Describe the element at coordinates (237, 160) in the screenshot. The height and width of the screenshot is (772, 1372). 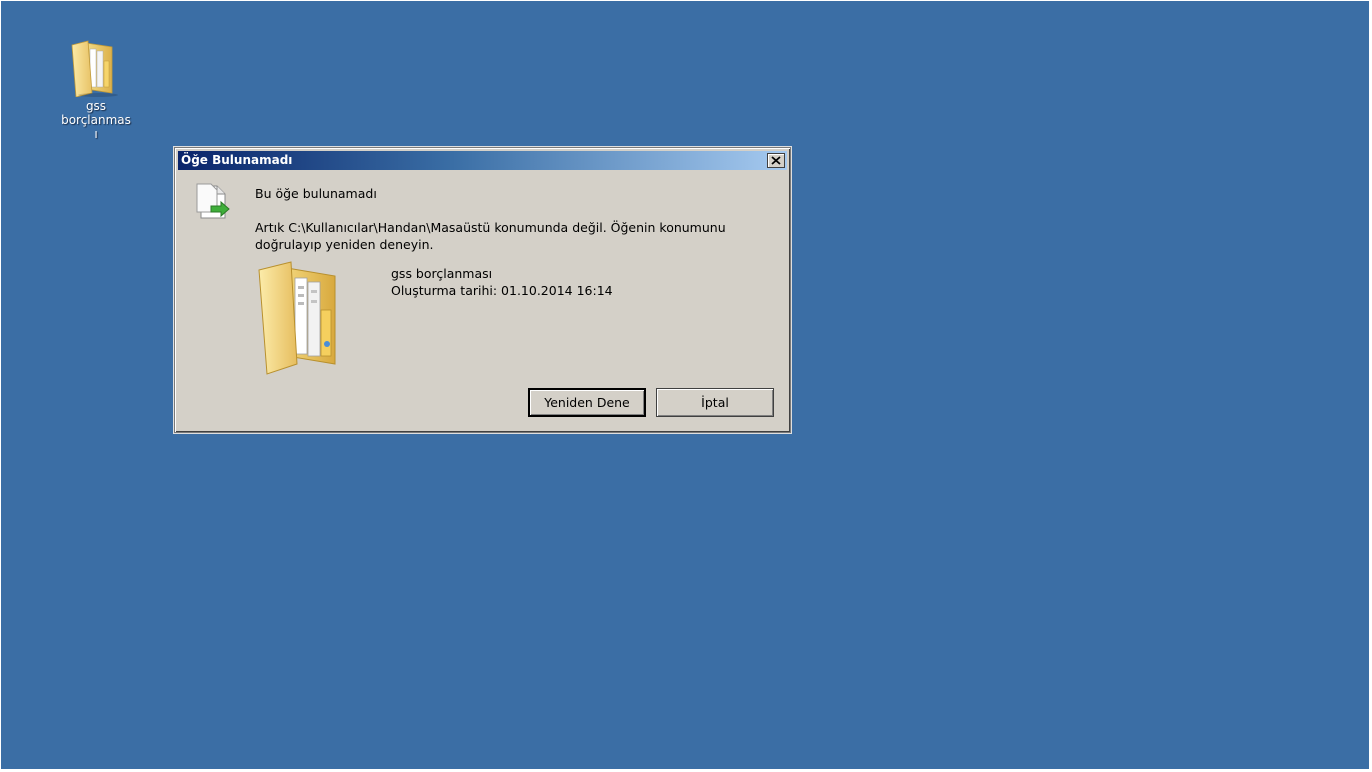
I see `dialog-title: Öğe Bulunamadı` at that location.